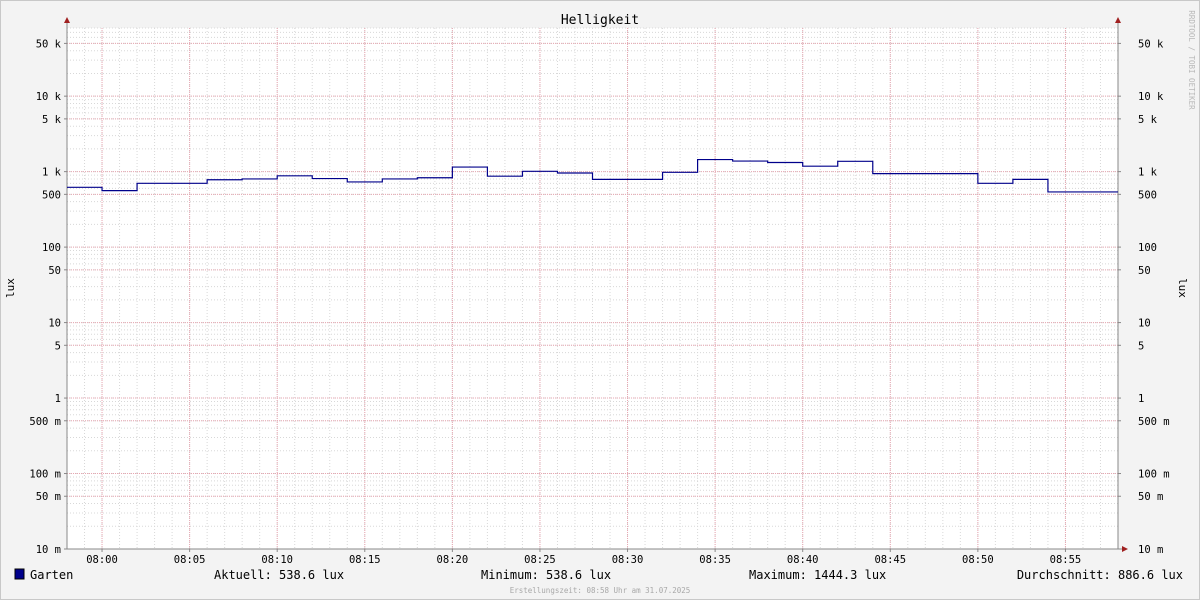 Image resolution: width=1200 pixels, height=600 pixels. What do you see at coordinates (49, 97) in the screenshot?
I see `y-tick-label-left: 10 k` at bounding box center [49, 97].